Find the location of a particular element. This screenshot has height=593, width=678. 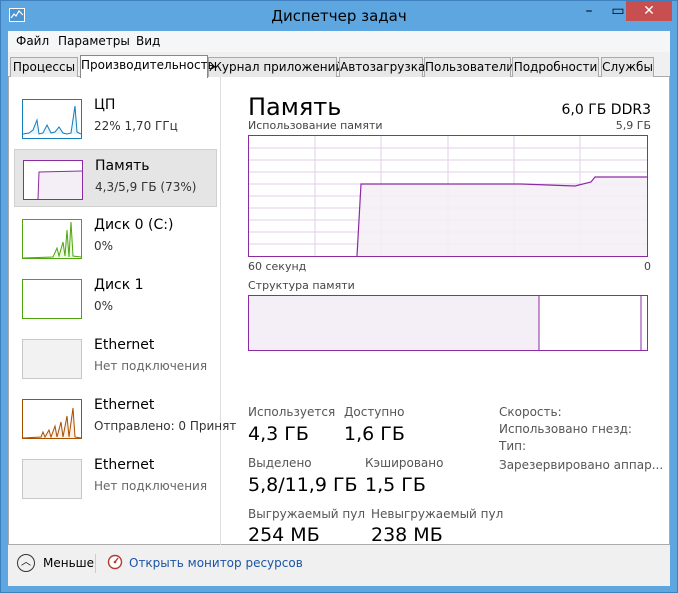

paged-pool-label: Выгружаемый пул is located at coordinates (307, 514).